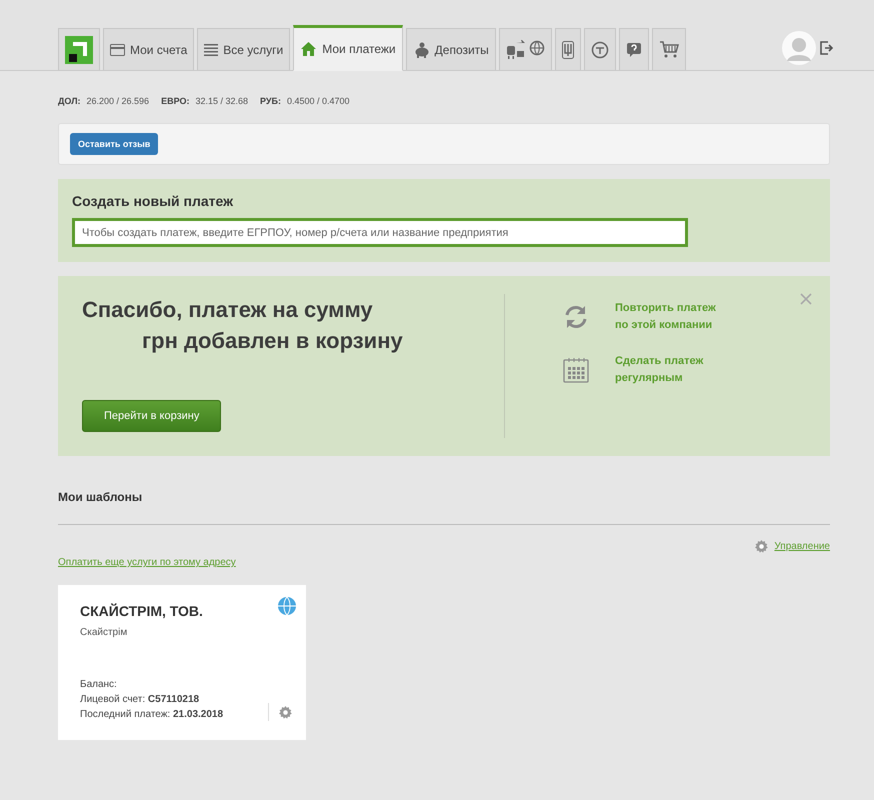 This screenshot has height=800, width=874. What do you see at coordinates (305, 101) in the screenshot?
I see `exchange-rate: РУБ: 0.4500 / 0.4700` at bounding box center [305, 101].